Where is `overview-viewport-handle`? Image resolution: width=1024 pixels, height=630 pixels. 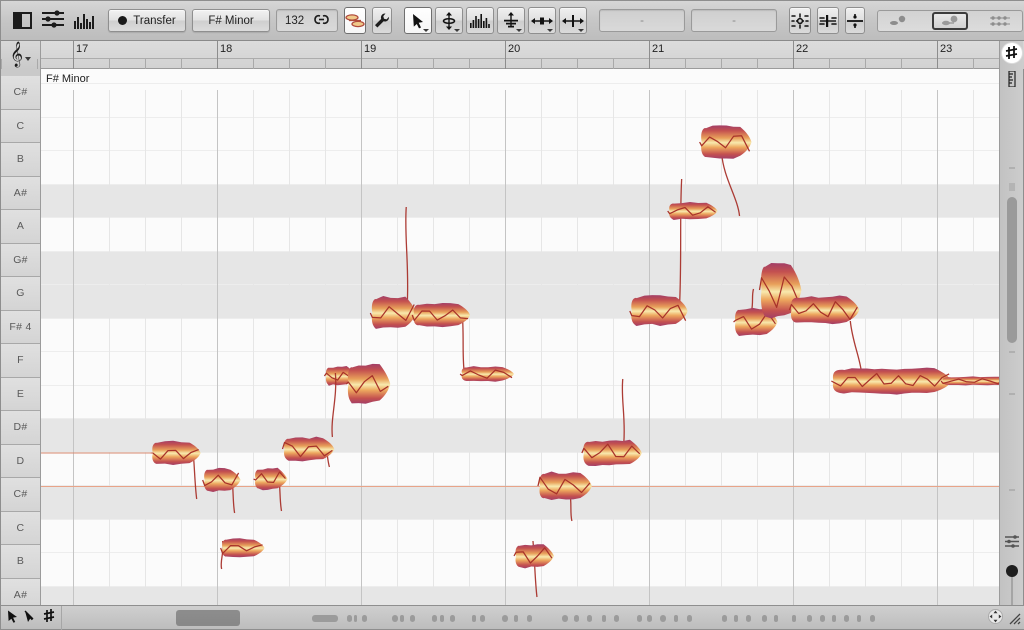 overview-viewport-handle is located at coordinates (208, 617).